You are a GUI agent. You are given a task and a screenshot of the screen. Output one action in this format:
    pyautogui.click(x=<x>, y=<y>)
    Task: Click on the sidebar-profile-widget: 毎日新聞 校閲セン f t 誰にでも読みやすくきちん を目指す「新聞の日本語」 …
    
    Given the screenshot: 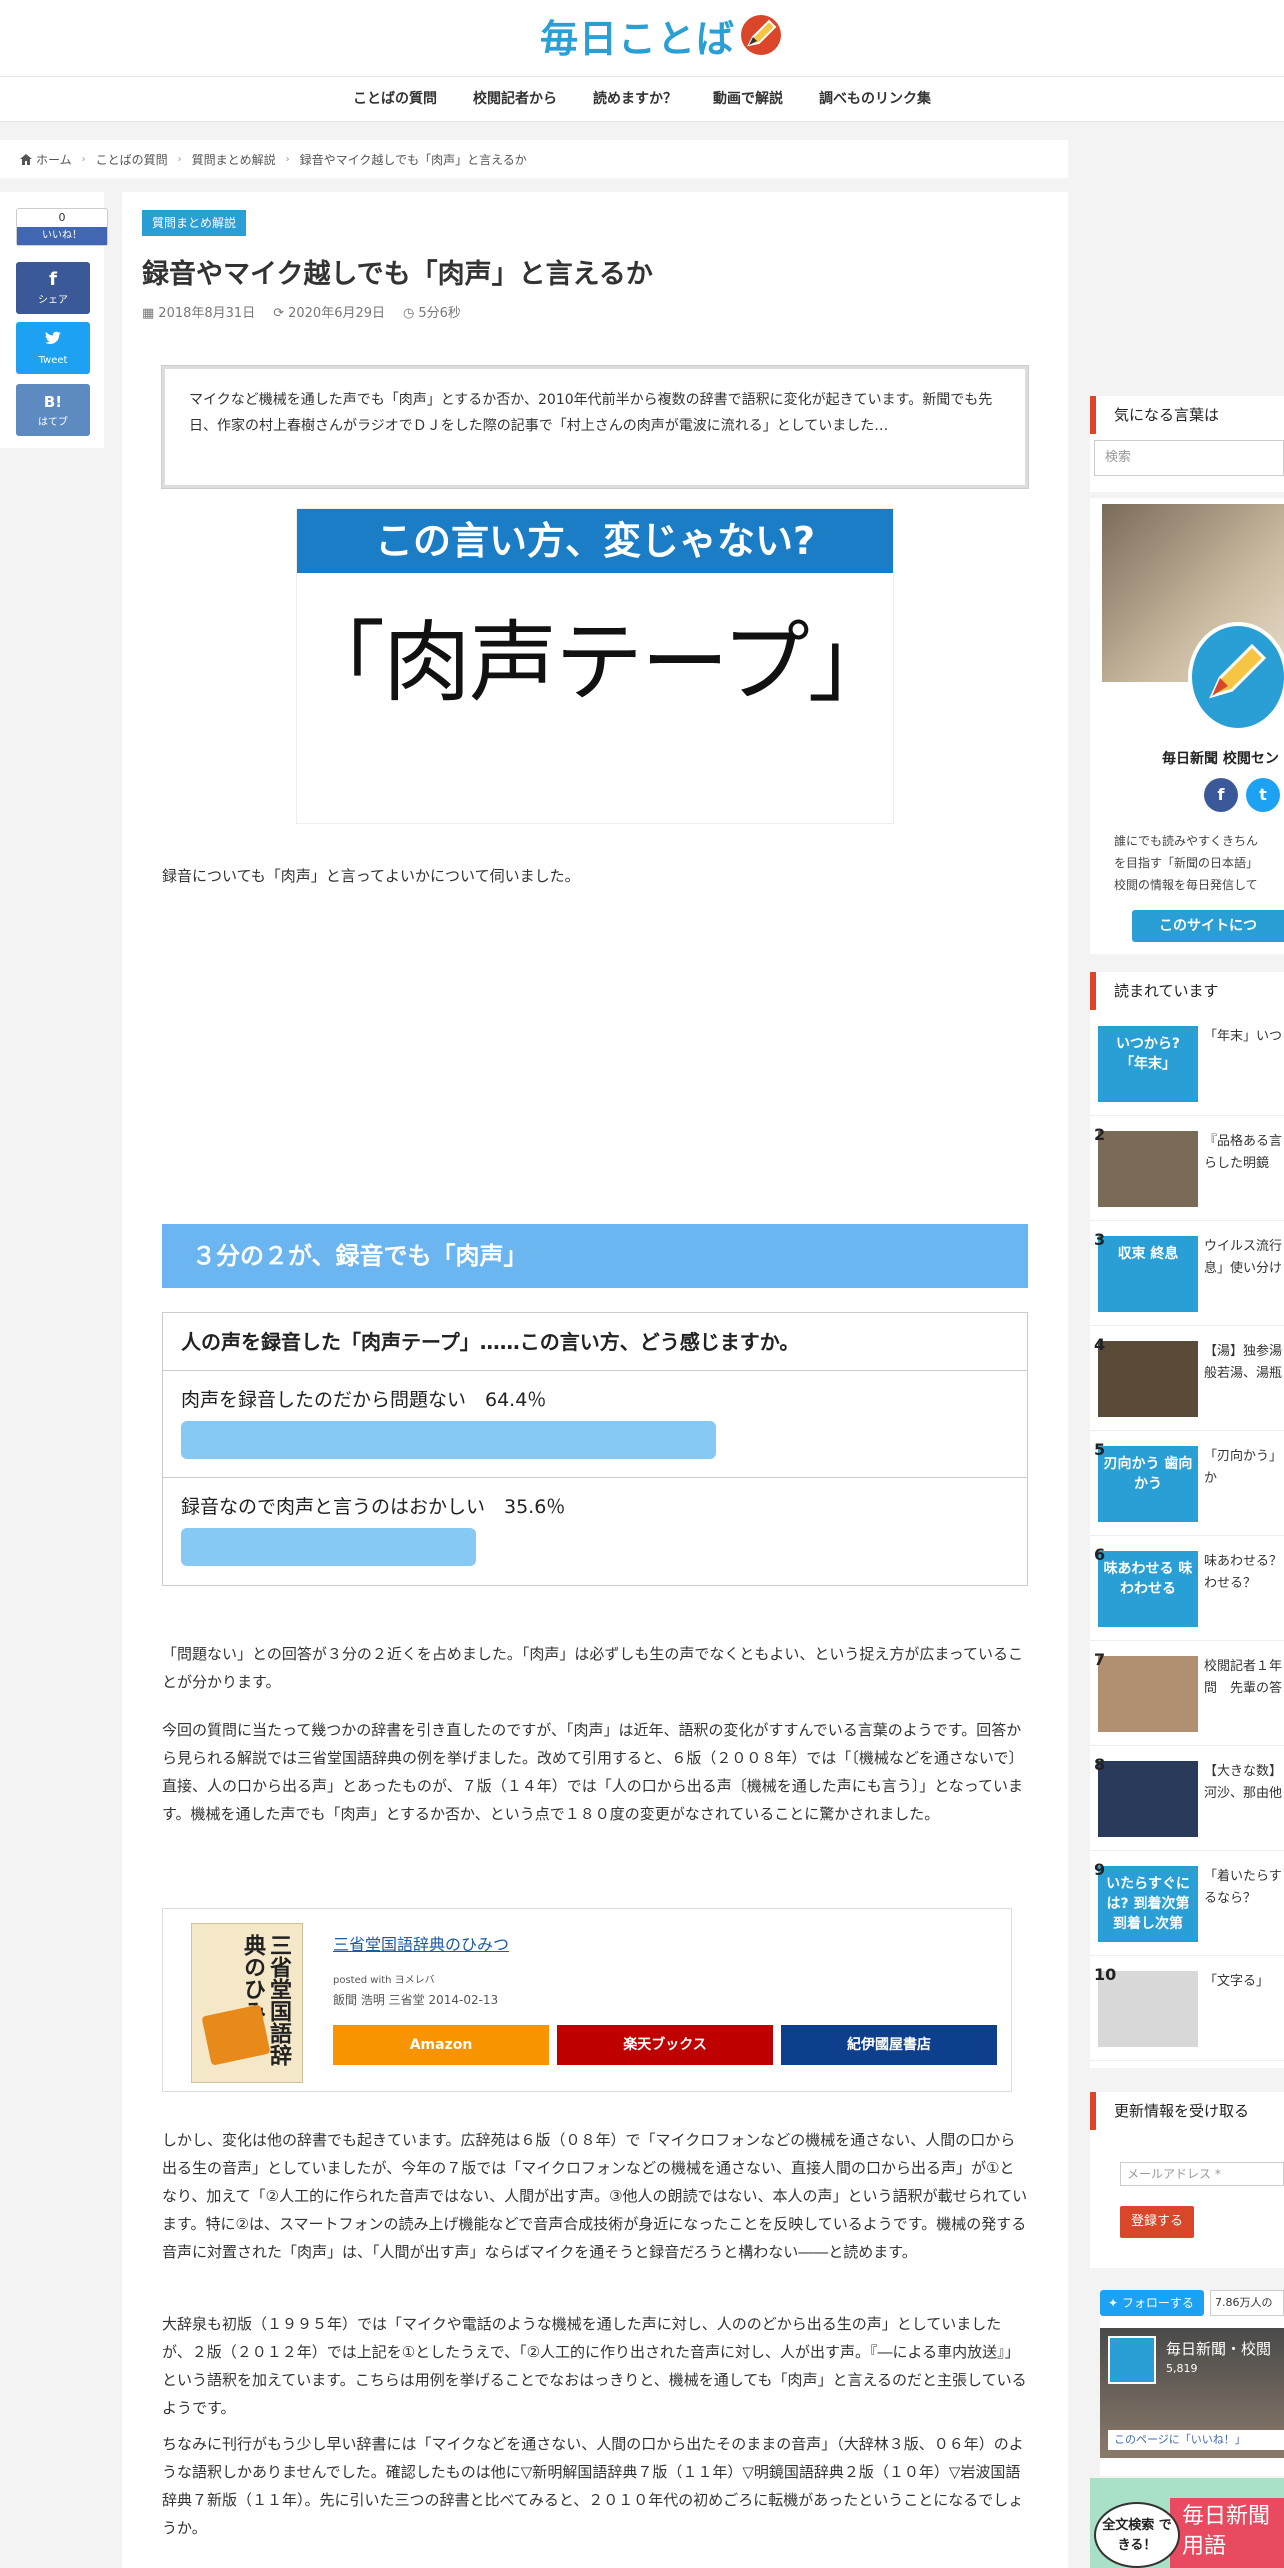 What is the action you would take?
    pyautogui.click(x=1187, y=726)
    